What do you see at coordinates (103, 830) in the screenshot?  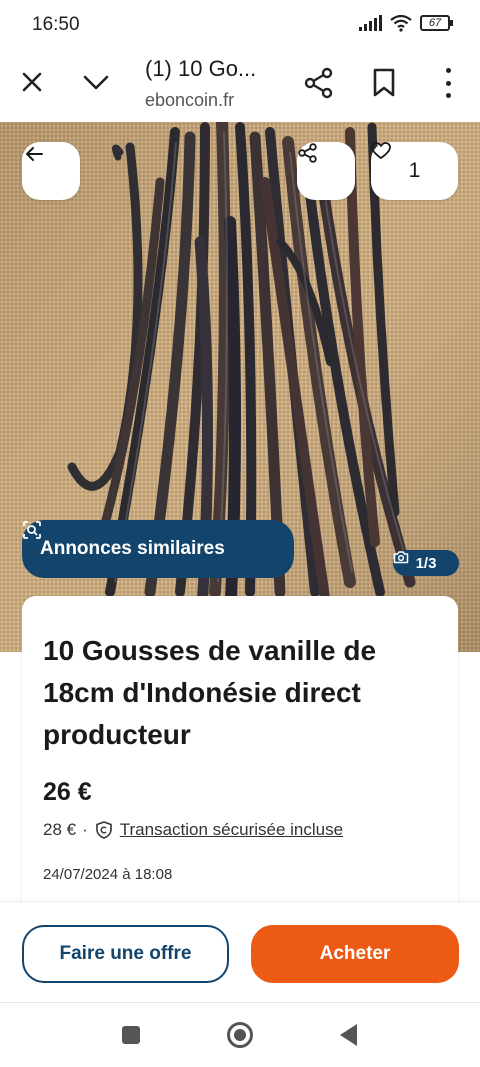 I see `secure-shield-icon` at bounding box center [103, 830].